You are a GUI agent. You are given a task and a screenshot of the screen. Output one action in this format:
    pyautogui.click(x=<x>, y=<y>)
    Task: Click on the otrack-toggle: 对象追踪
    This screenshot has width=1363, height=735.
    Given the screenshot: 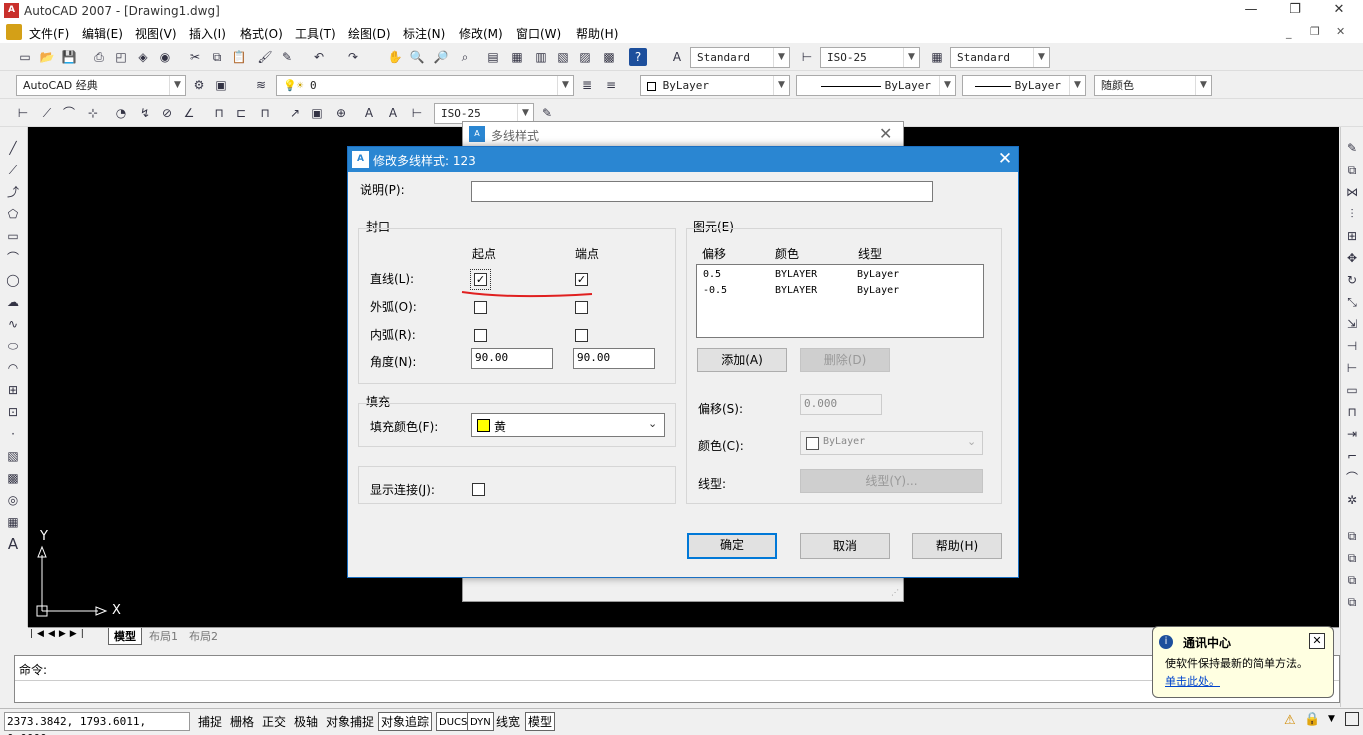 What is the action you would take?
    pyautogui.click(x=405, y=721)
    